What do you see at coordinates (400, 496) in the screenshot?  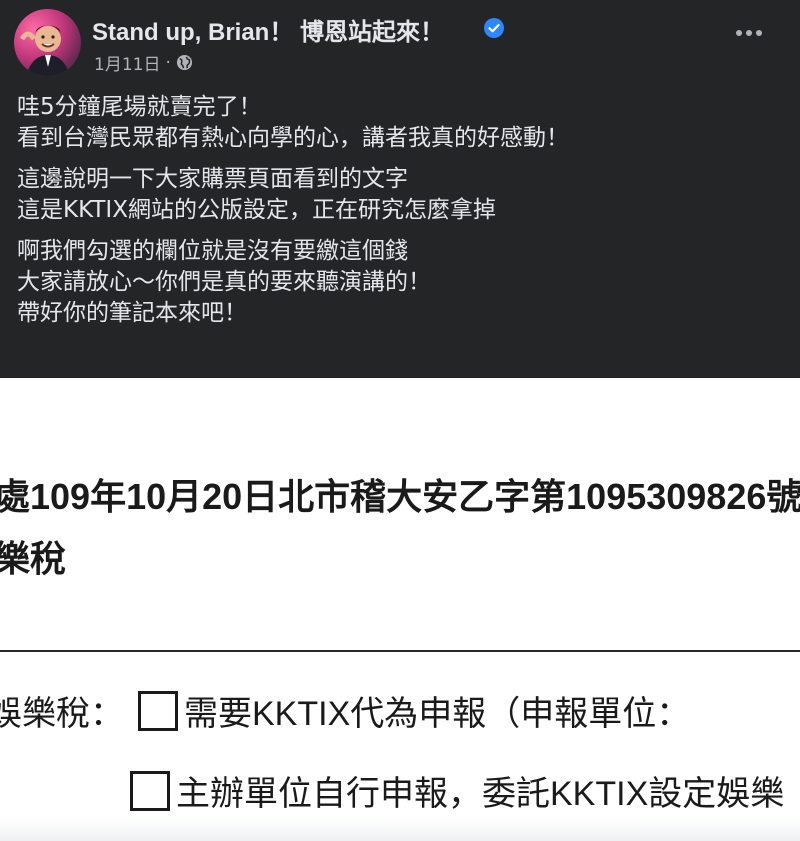 I see `permit-text-line: 處109年10月20日北市稽大安乙字第1095309826號` at bounding box center [400, 496].